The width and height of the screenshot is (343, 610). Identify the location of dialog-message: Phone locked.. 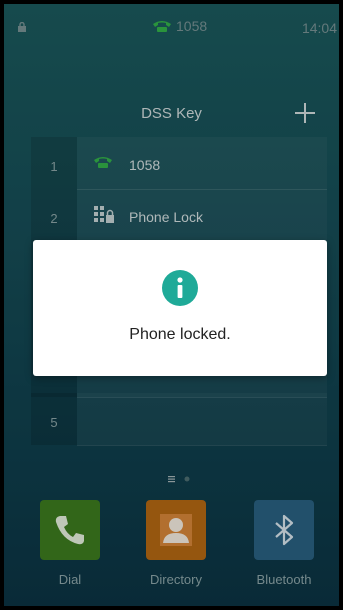
(180, 334).